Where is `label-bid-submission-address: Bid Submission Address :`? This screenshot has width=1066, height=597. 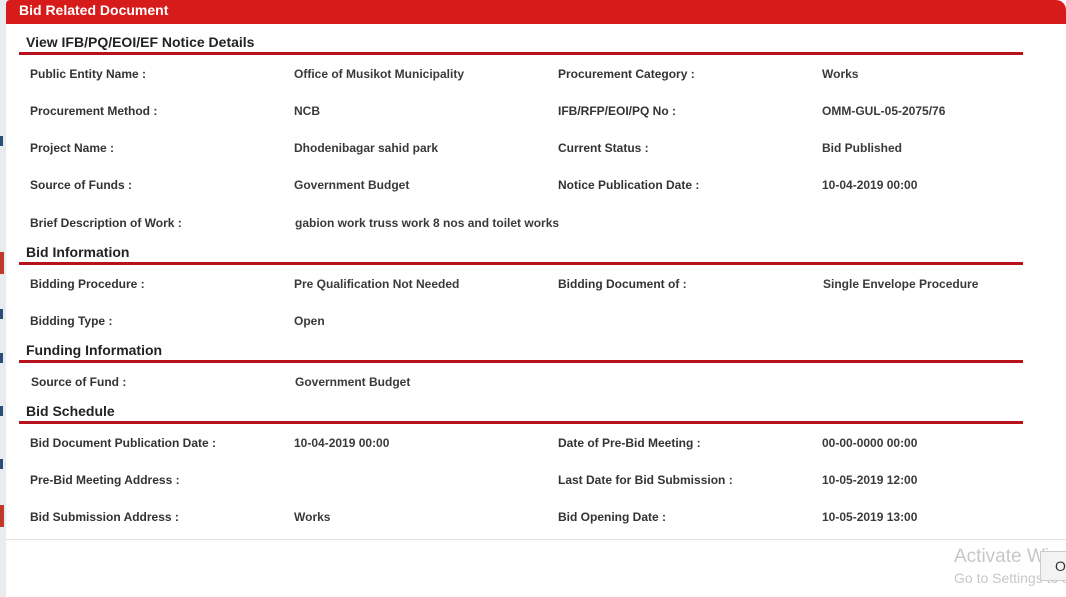 label-bid-submission-address: Bid Submission Address : is located at coordinates (104, 517).